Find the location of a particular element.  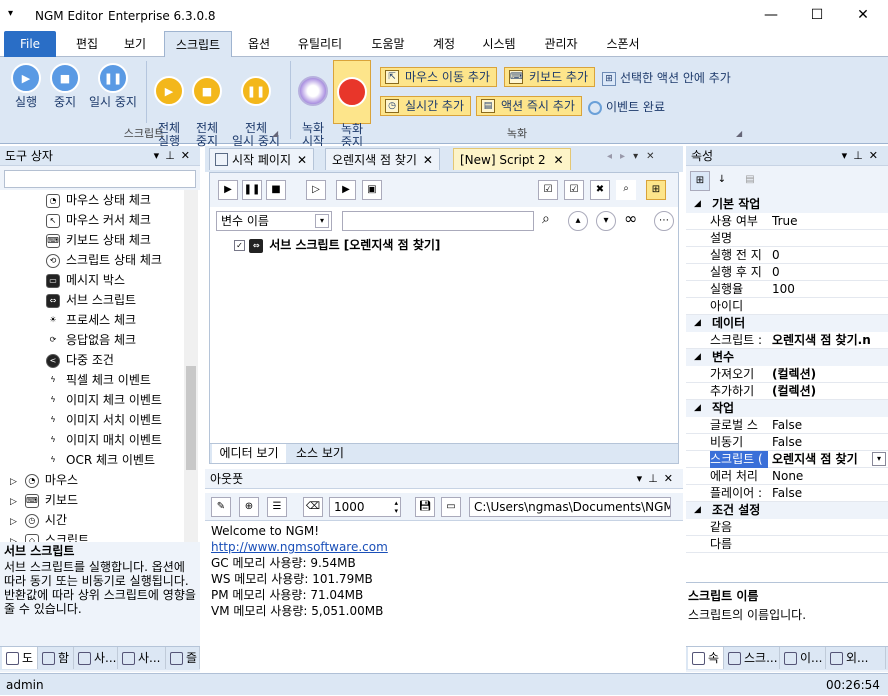

list-item: ϟ 이미지 서치 이벤트 is located at coordinates (104, 420).